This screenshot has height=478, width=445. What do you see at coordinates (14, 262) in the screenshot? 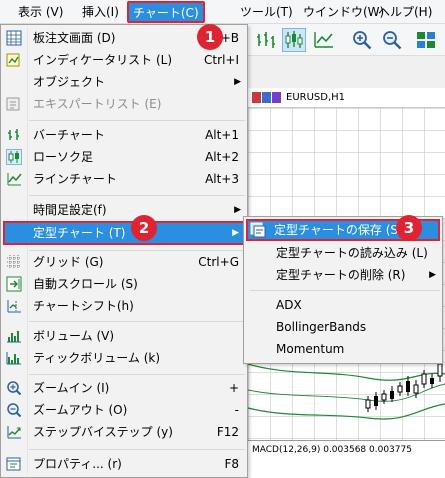
I see `grid-icon` at bounding box center [14, 262].